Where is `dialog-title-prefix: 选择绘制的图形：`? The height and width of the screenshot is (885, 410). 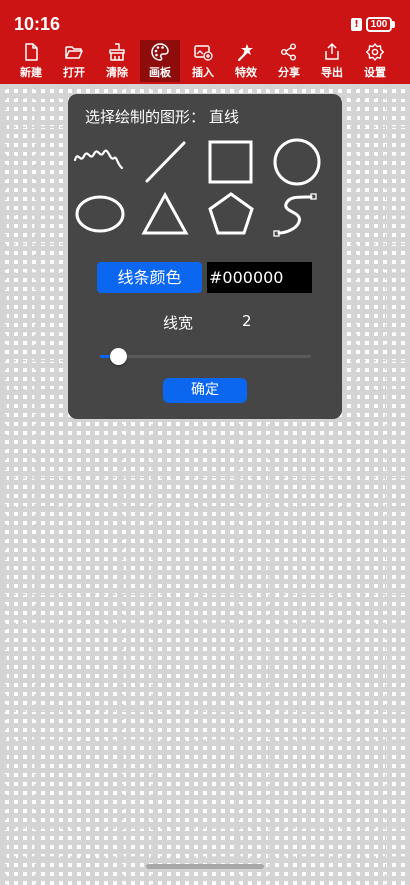
dialog-title-prefix: 选择绘制的图形： is located at coordinates (145, 117).